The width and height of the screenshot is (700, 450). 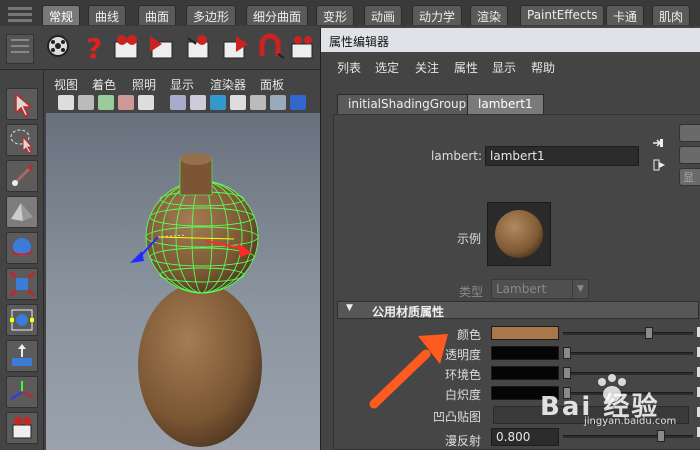 I want to click on camera-reel-icon, so click(x=59, y=48).